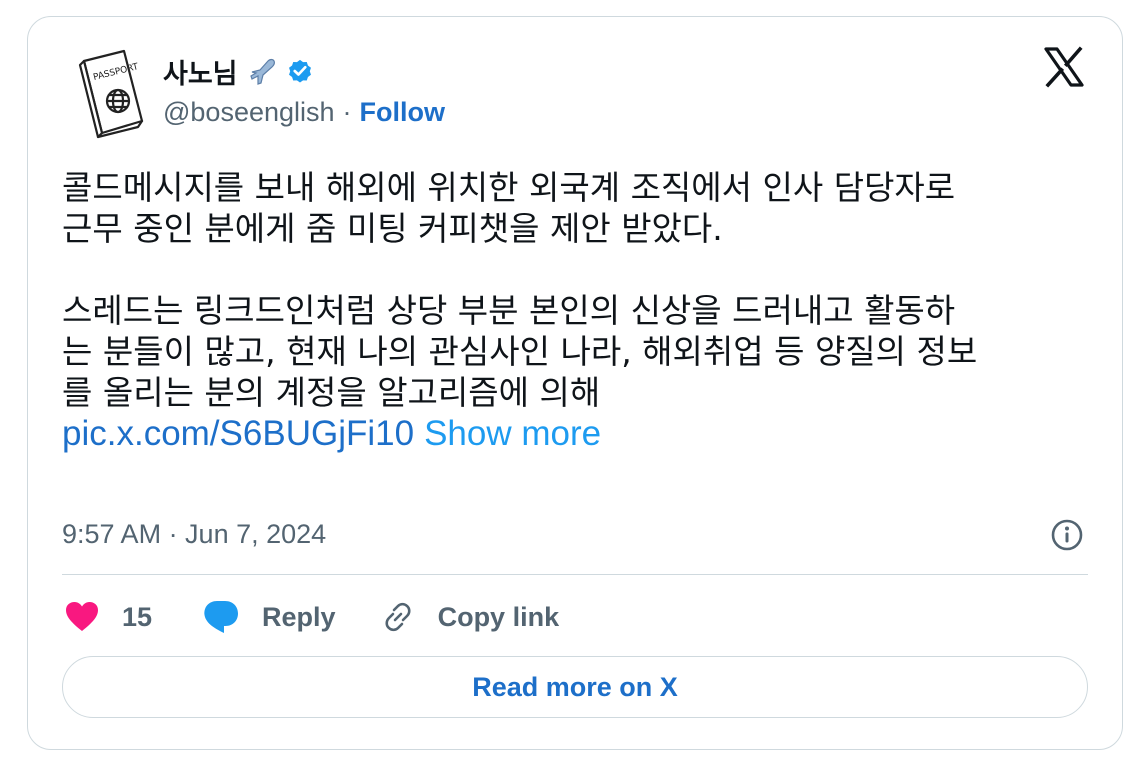  I want to click on tweet-line: 는 분들이 많고, 현재 나의 관심사인 나라, 해외취업 등 양질의 정보, so click(520, 351).